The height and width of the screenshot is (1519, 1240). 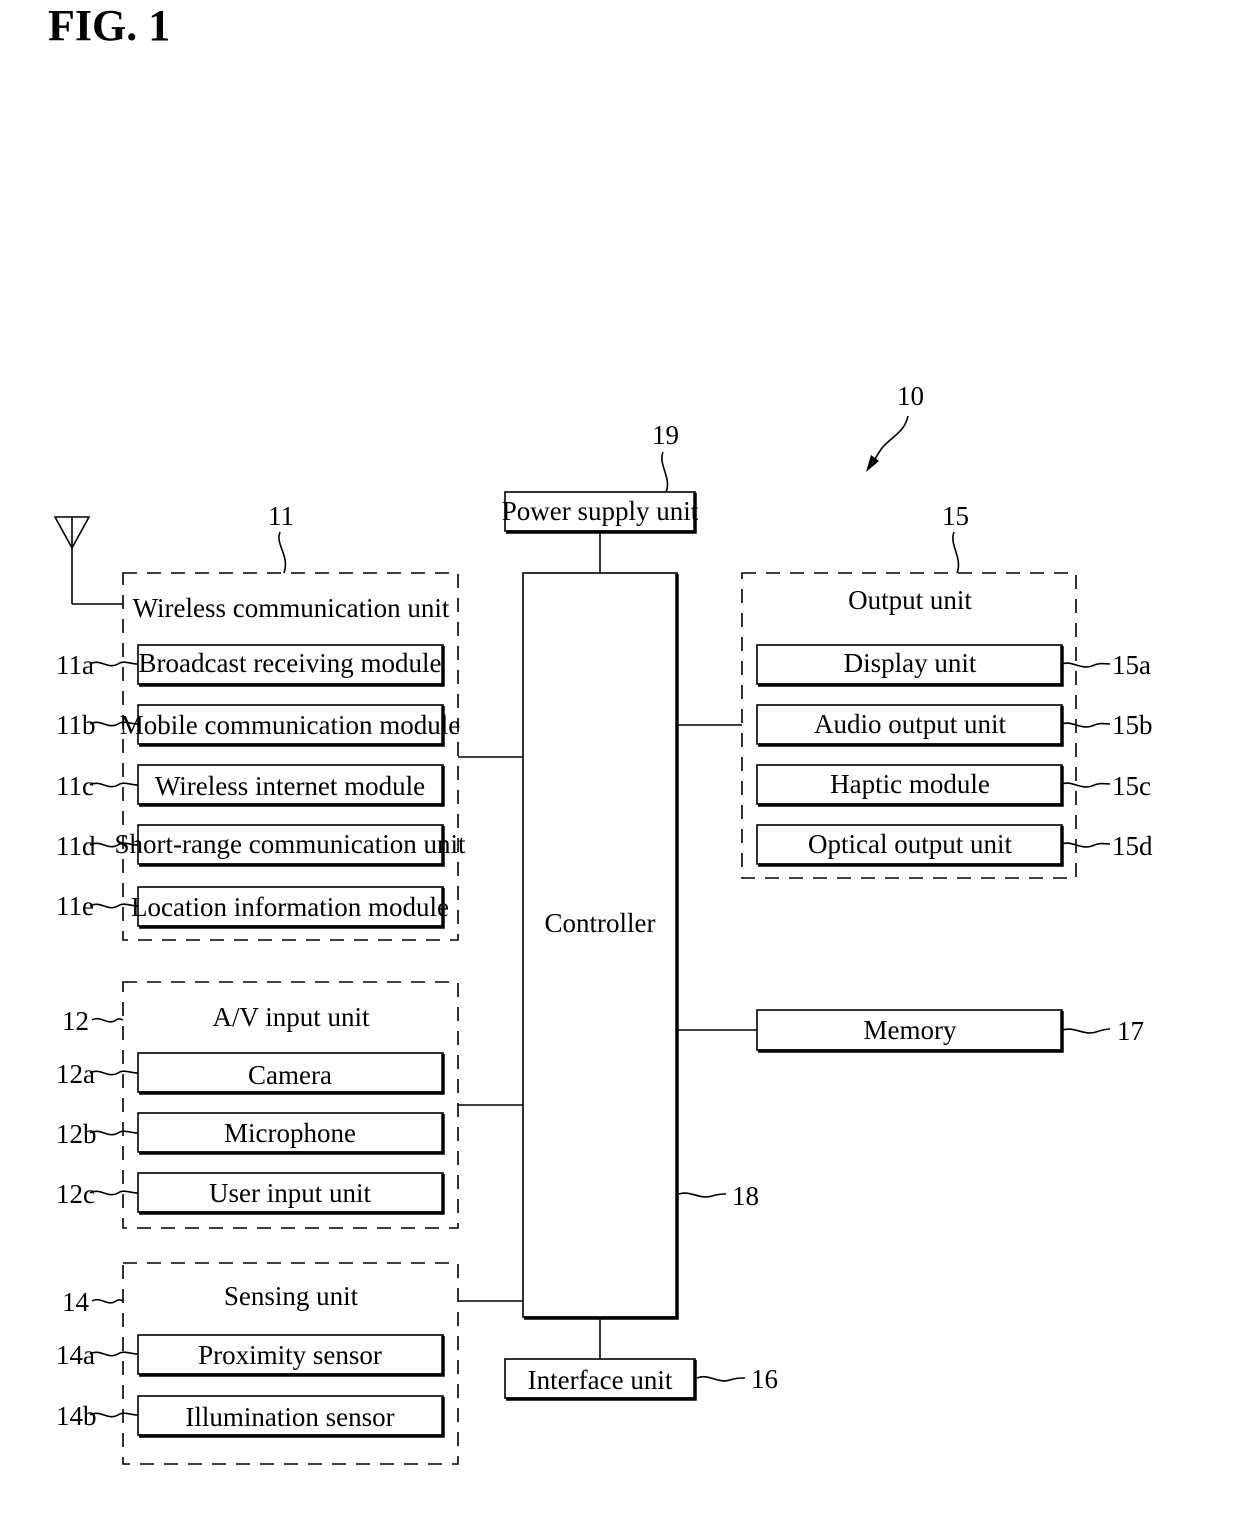 I want to click on module-label: Display unit, so click(x=910, y=663).